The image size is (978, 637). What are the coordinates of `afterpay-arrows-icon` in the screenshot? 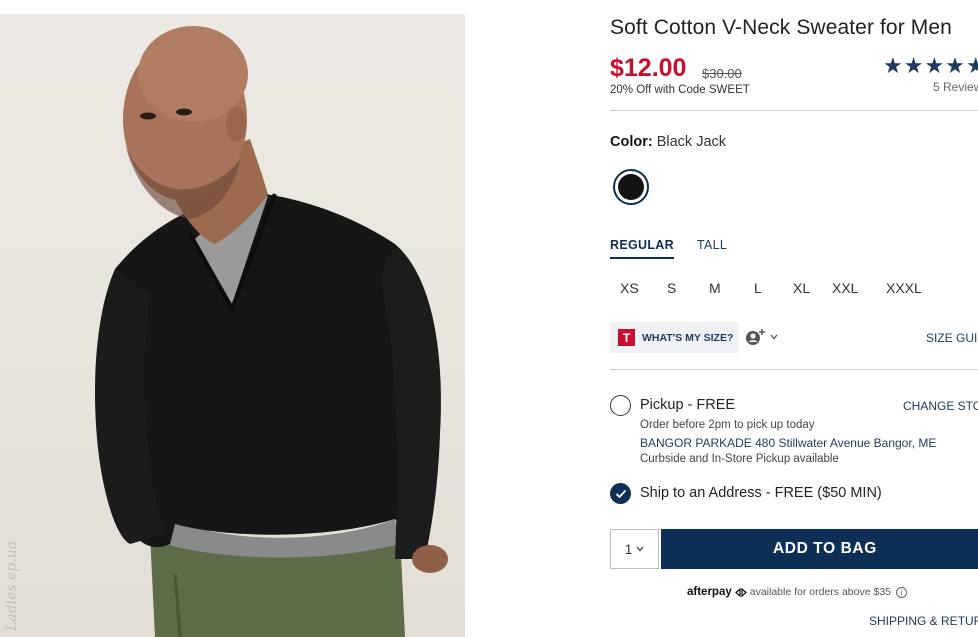 It's located at (740, 592).